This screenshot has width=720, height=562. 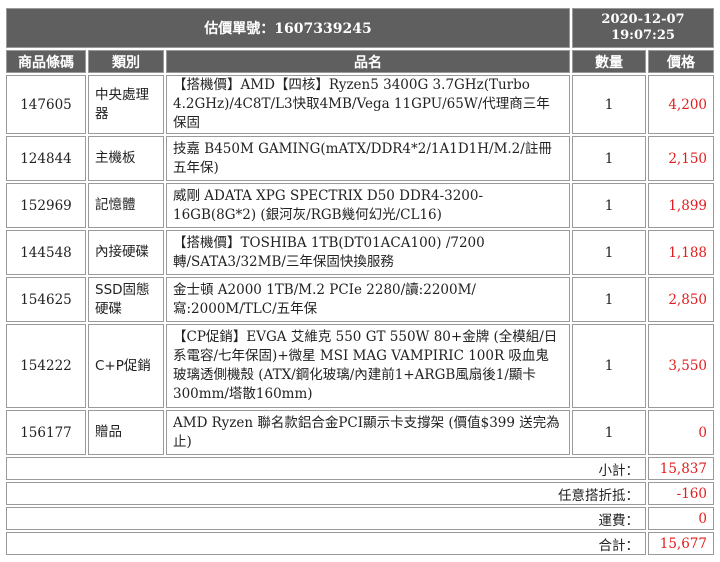 What do you see at coordinates (681, 432) in the screenshot?
I see `item-price: 0` at bounding box center [681, 432].